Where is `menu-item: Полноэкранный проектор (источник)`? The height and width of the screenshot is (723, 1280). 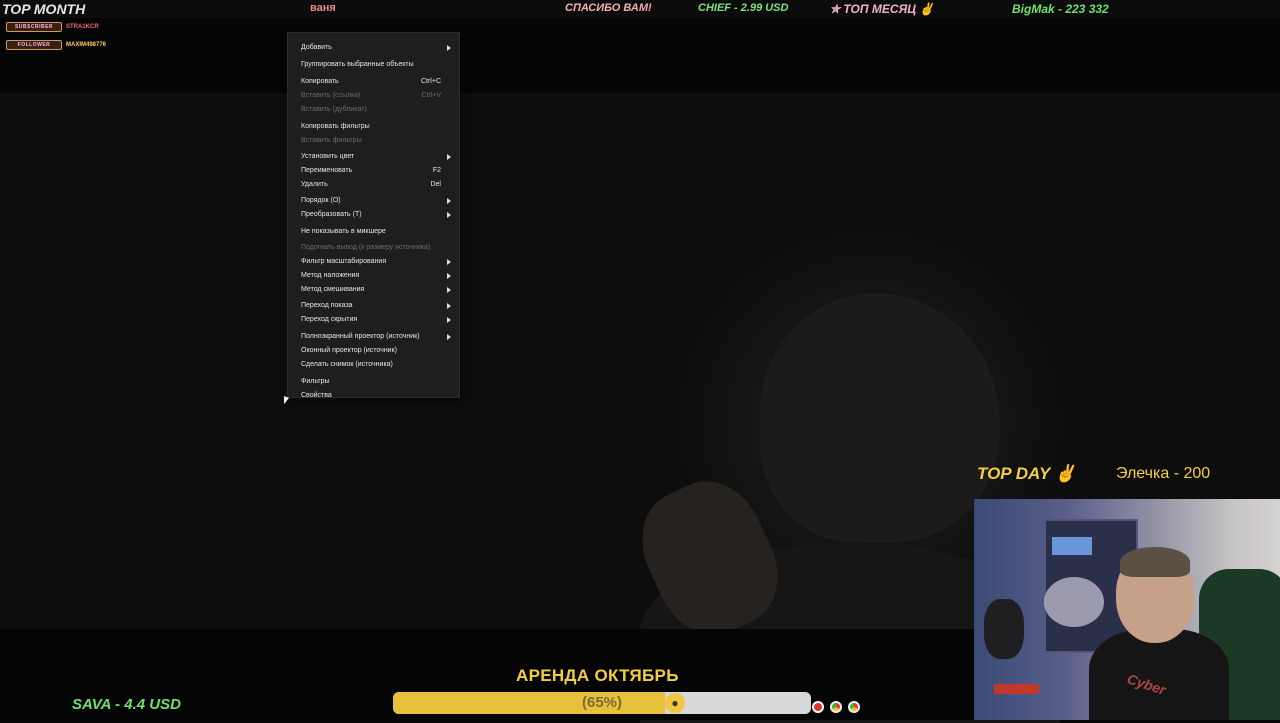 menu-item: Полноэкранный проектор (источник) is located at coordinates (376, 337).